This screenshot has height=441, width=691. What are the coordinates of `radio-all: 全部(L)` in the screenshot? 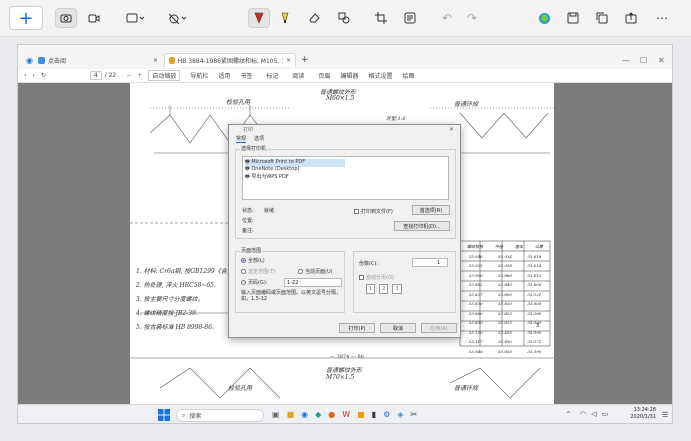 It's located at (253, 260).